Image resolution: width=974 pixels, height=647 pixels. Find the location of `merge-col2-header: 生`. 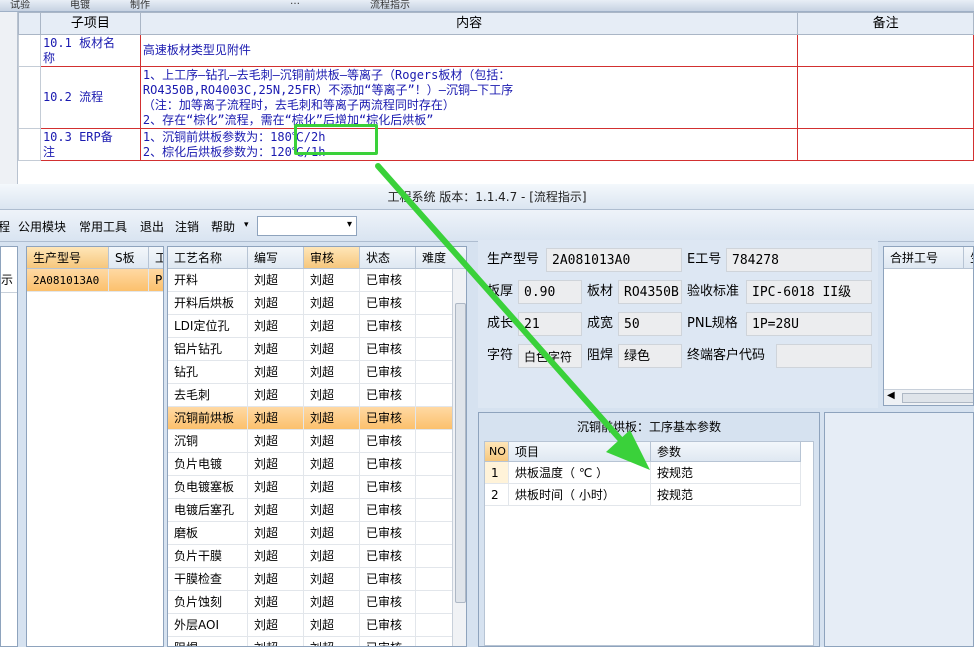

merge-col2-header: 生 is located at coordinates (968, 258).